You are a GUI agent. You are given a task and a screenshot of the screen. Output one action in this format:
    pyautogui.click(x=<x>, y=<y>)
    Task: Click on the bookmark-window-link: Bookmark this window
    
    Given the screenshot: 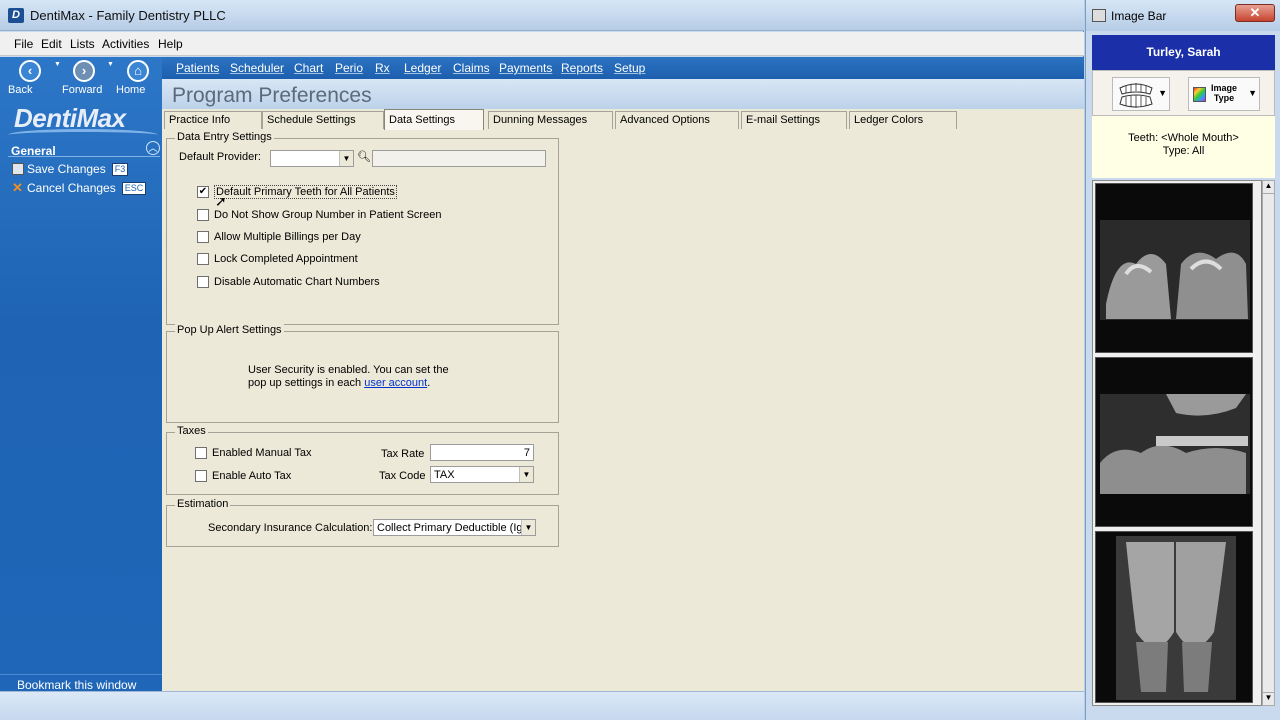 What is the action you would take?
    pyautogui.click(x=81, y=683)
    